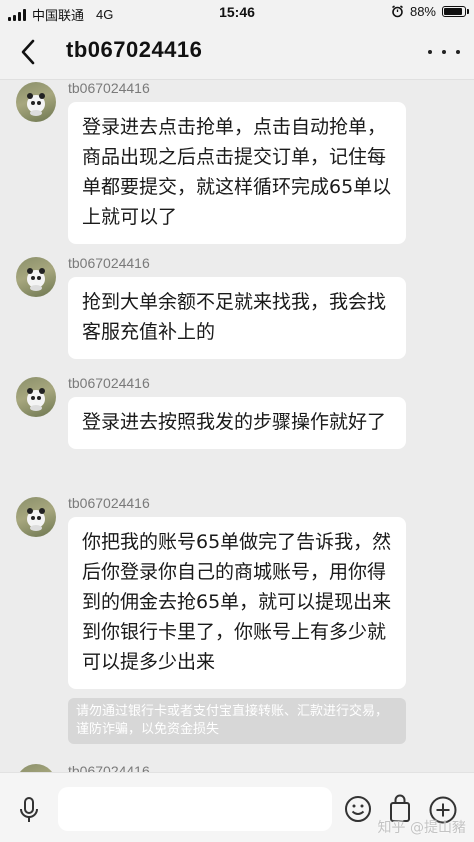 The width and height of the screenshot is (474, 842). What do you see at coordinates (422, 11) in the screenshot?
I see `battery-percent: 88%` at bounding box center [422, 11].